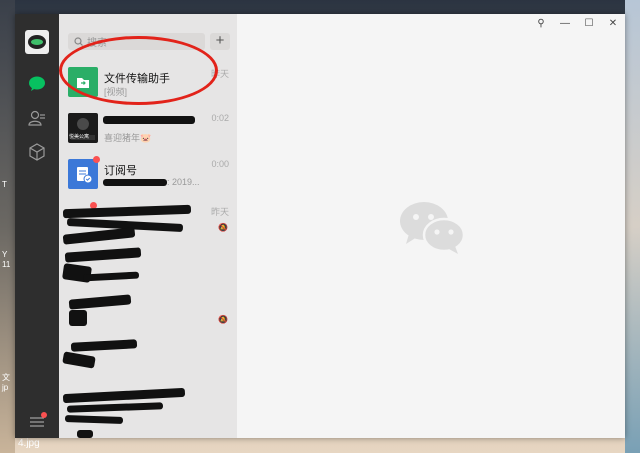  What do you see at coordinates (37, 152) in the screenshot?
I see `box-icon` at bounding box center [37, 152].